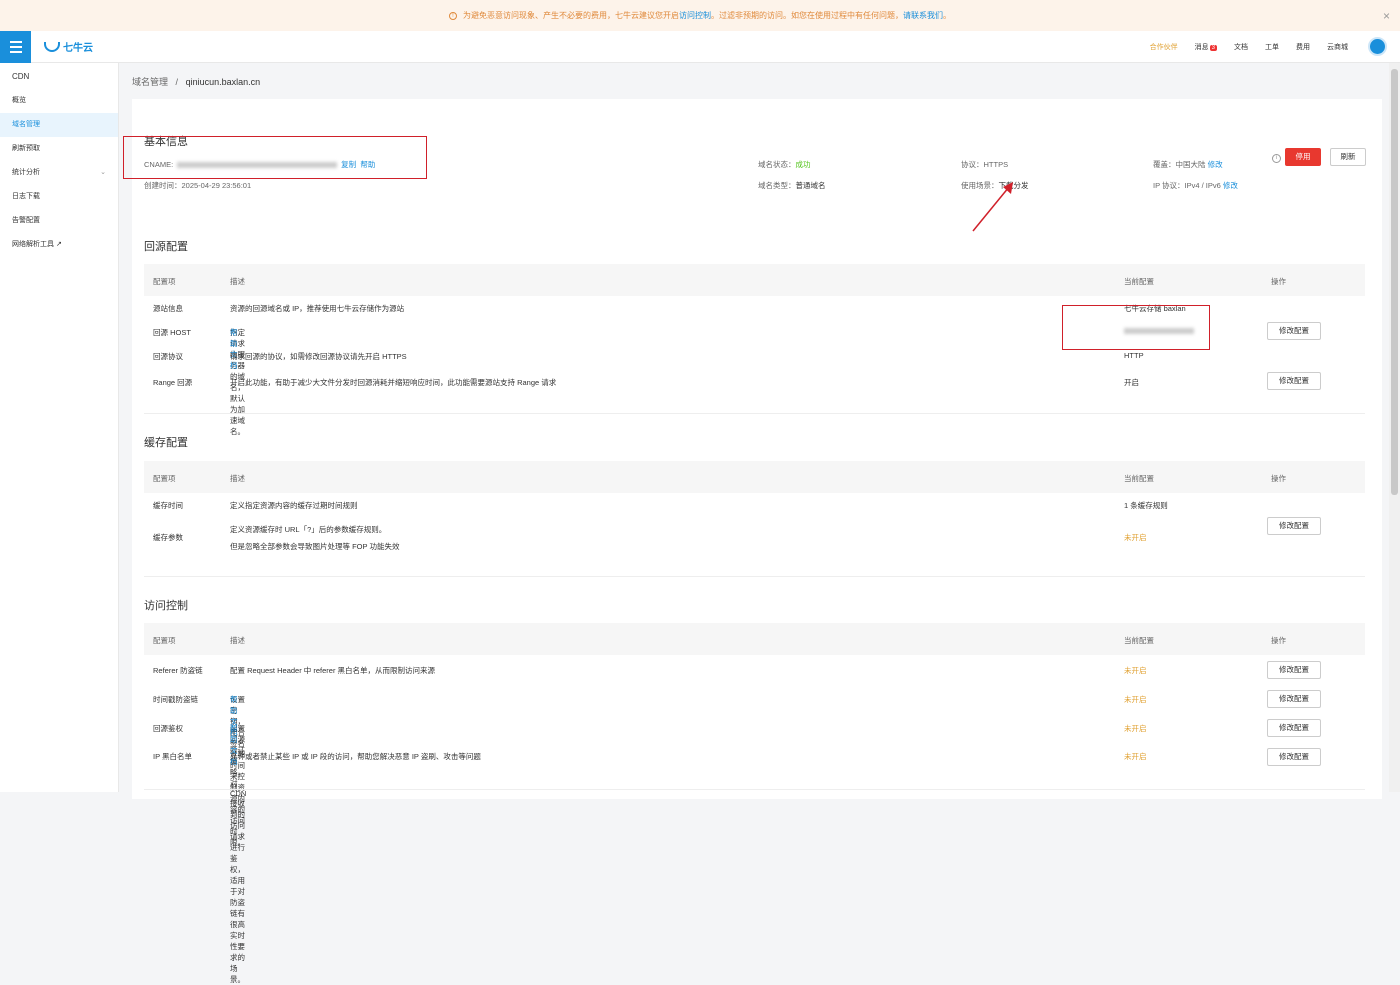 The width and height of the screenshot is (1400, 985). Describe the element at coordinates (59, 101) in the screenshot. I see `sidebar-item-overview: 概览` at that location.